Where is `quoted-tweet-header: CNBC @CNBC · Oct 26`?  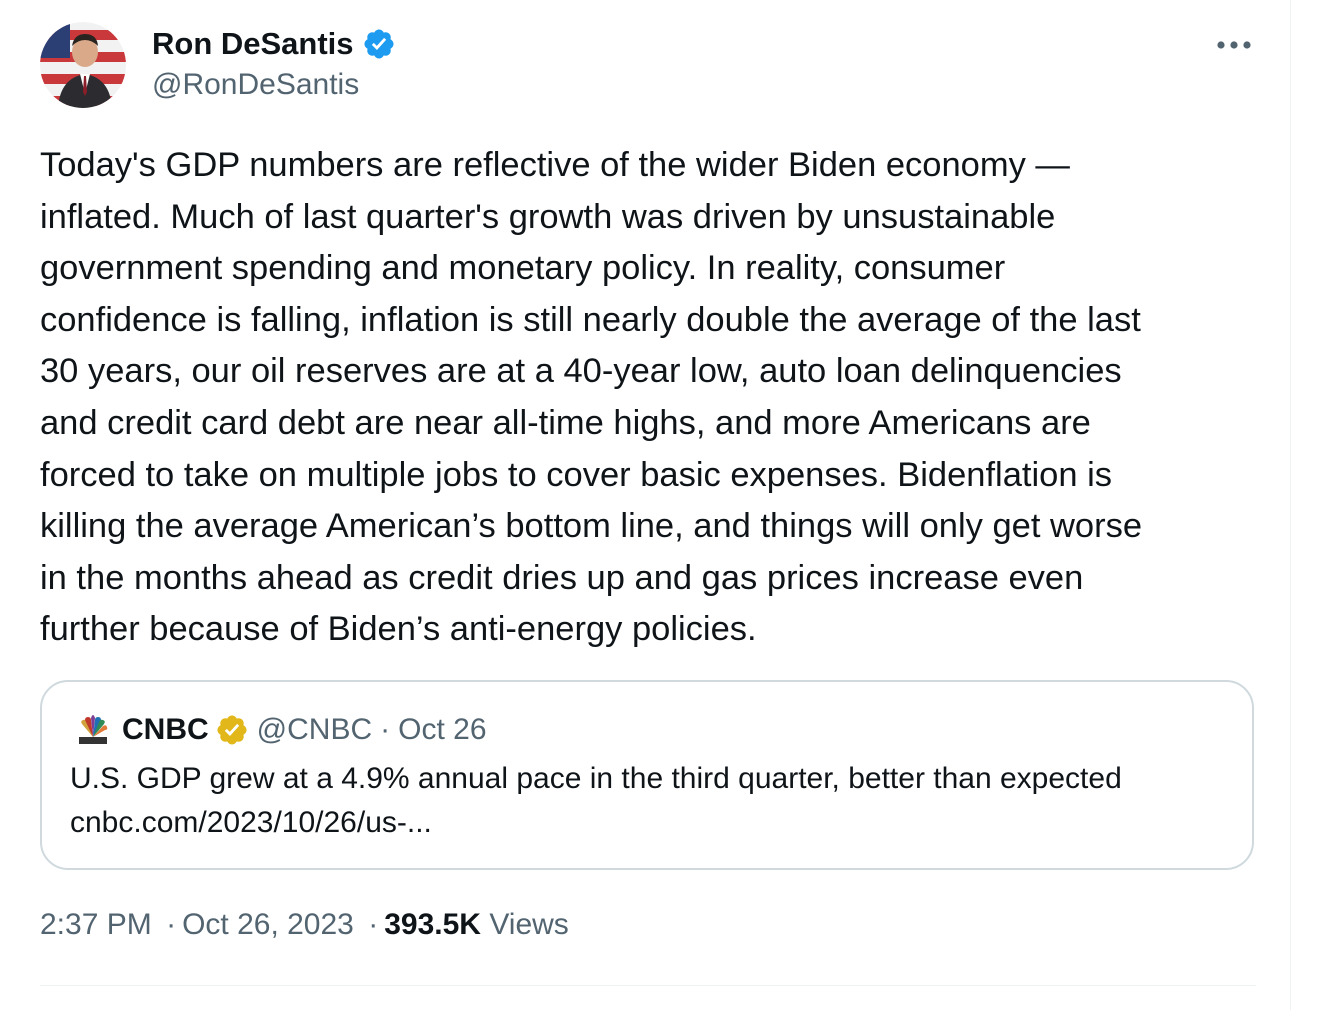 quoted-tweet-header: CNBC @CNBC · Oct 26 is located at coordinates (281, 730).